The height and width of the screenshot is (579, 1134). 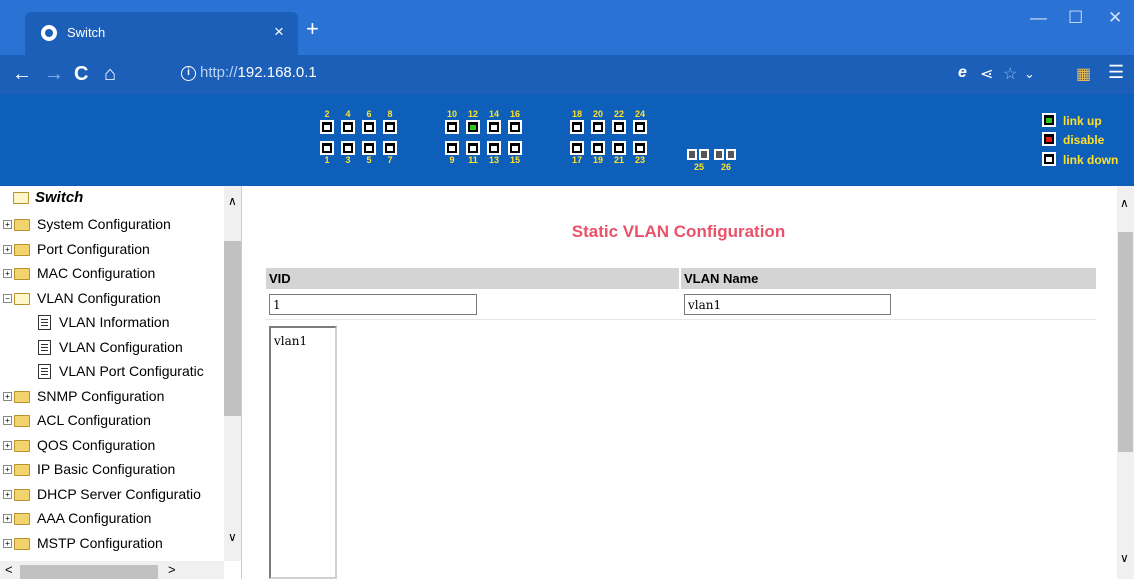 What do you see at coordinates (473, 121) in the screenshot?
I see `port-12: 12` at bounding box center [473, 121].